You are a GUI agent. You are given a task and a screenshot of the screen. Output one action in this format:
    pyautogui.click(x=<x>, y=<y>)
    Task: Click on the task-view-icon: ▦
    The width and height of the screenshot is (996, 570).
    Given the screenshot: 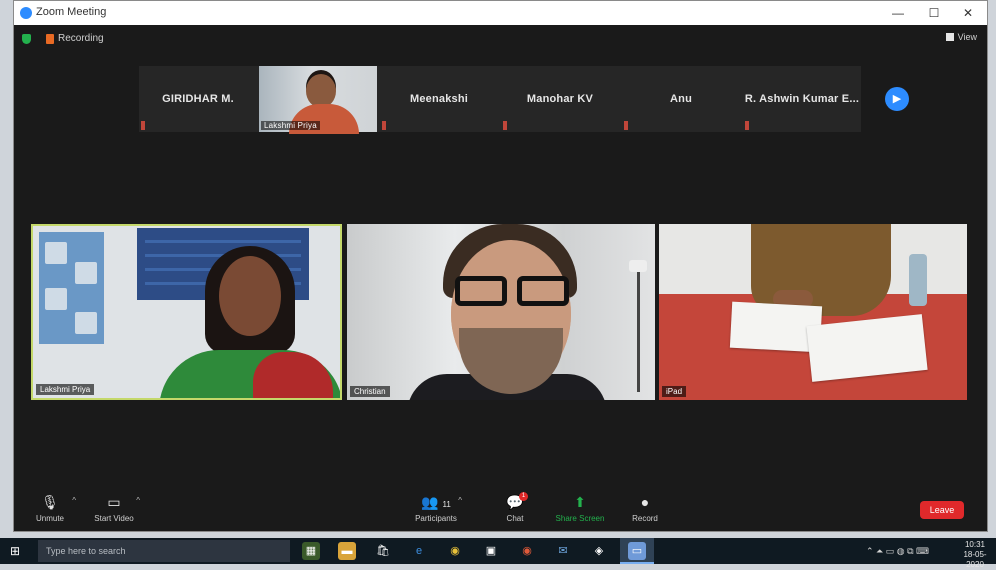 What is the action you would take?
    pyautogui.click(x=311, y=551)
    